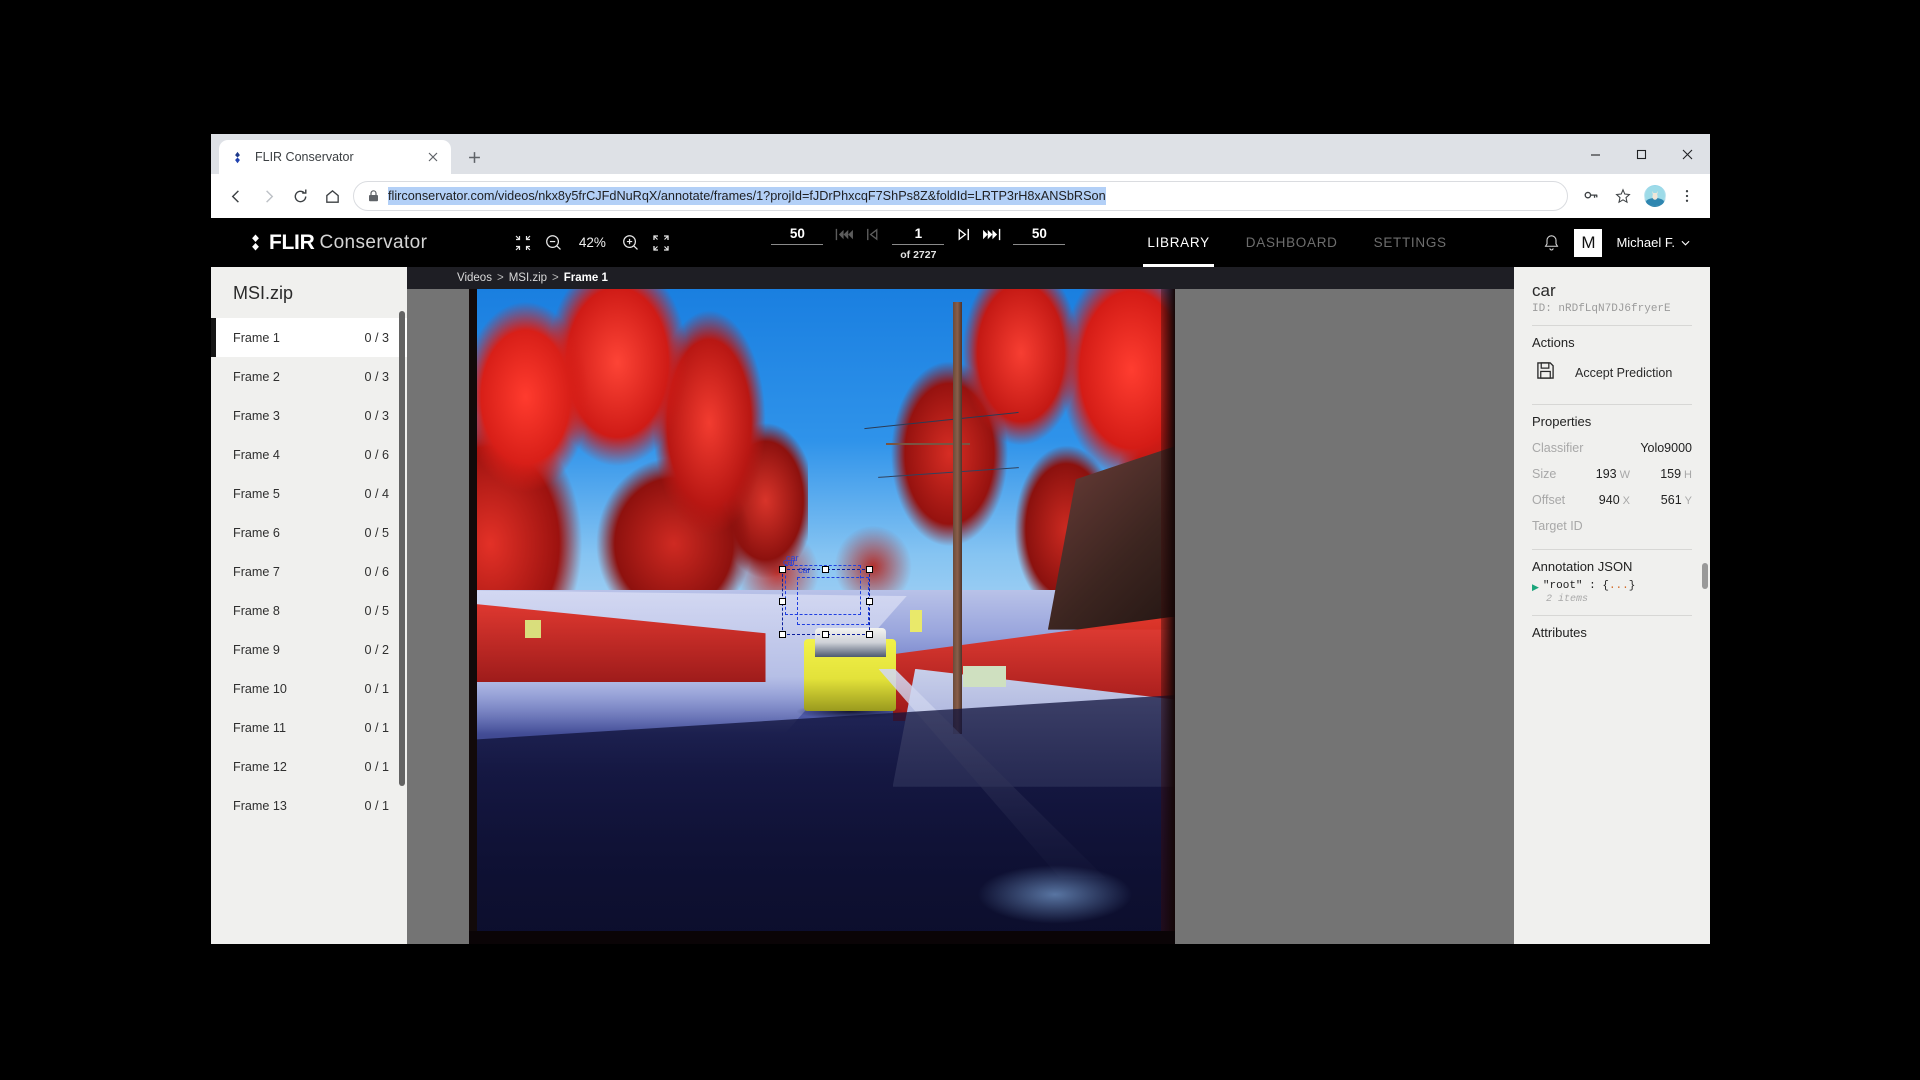 The height and width of the screenshot is (1080, 1920). I want to click on json-item-count: 2 items, so click(1567, 599).